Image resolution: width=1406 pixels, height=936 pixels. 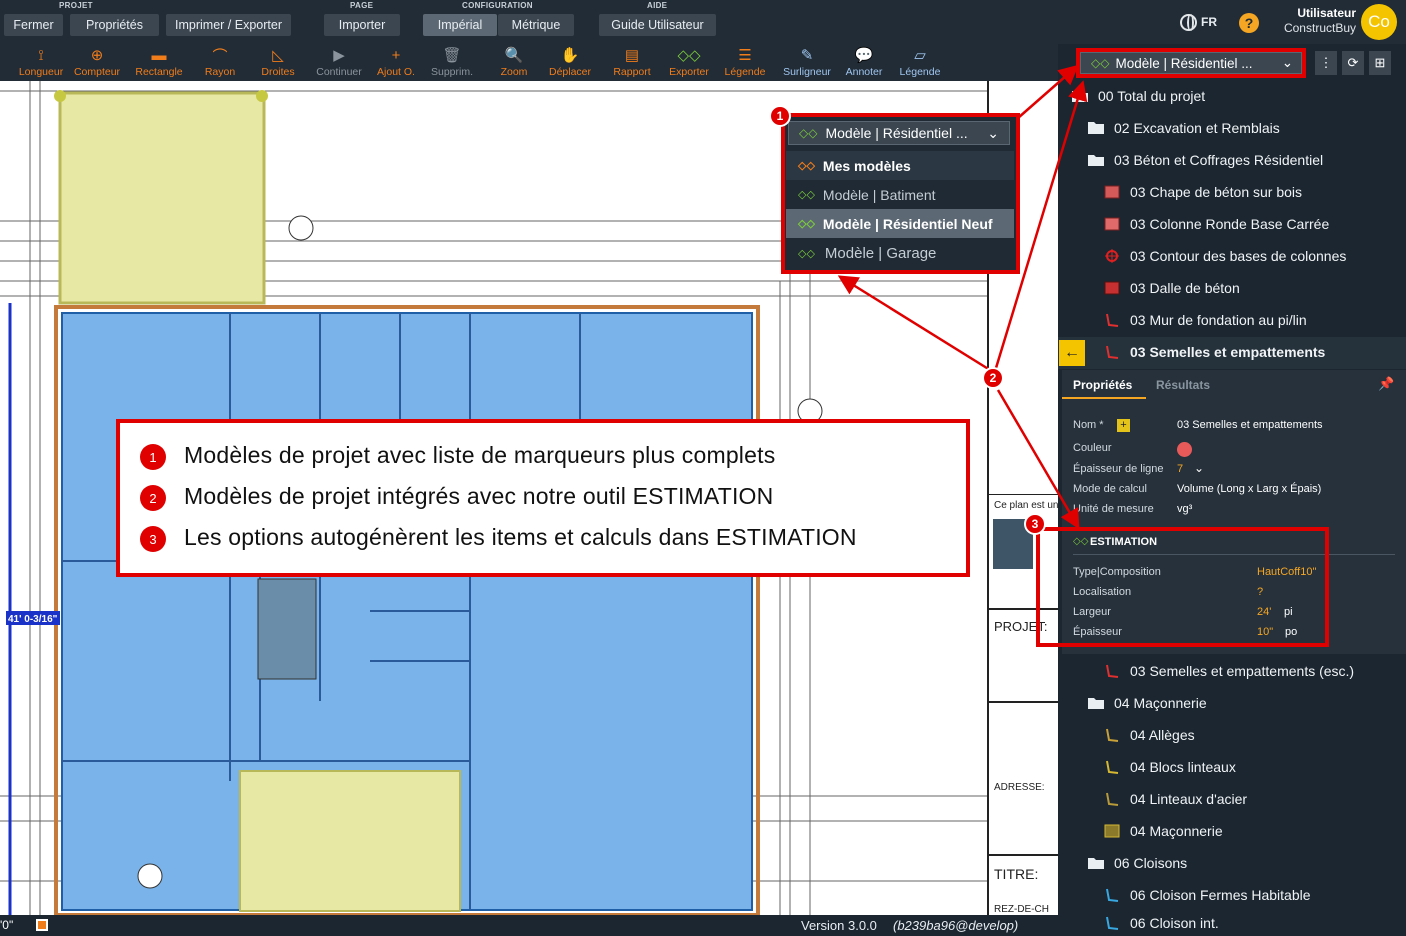 I want to click on tree-item: 06 Cloison Fermes Habitable, so click(x=1232, y=895).